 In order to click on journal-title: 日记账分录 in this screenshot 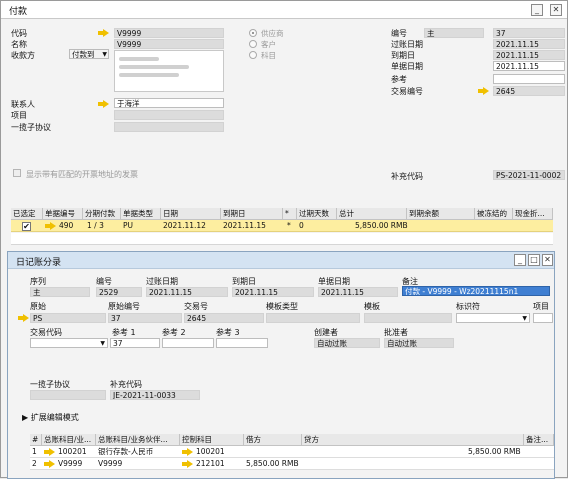, I will do `click(39, 263)`.